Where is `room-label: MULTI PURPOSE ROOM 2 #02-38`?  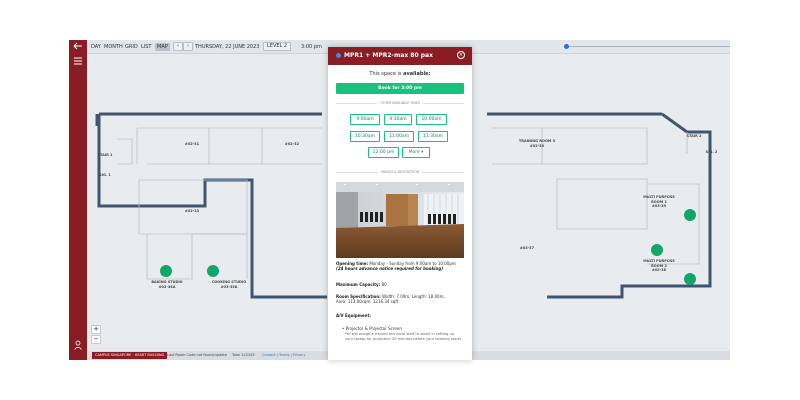
room-label: MULTI PURPOSE ROOM 2 #02-38 is located at coordinates (659, 265).